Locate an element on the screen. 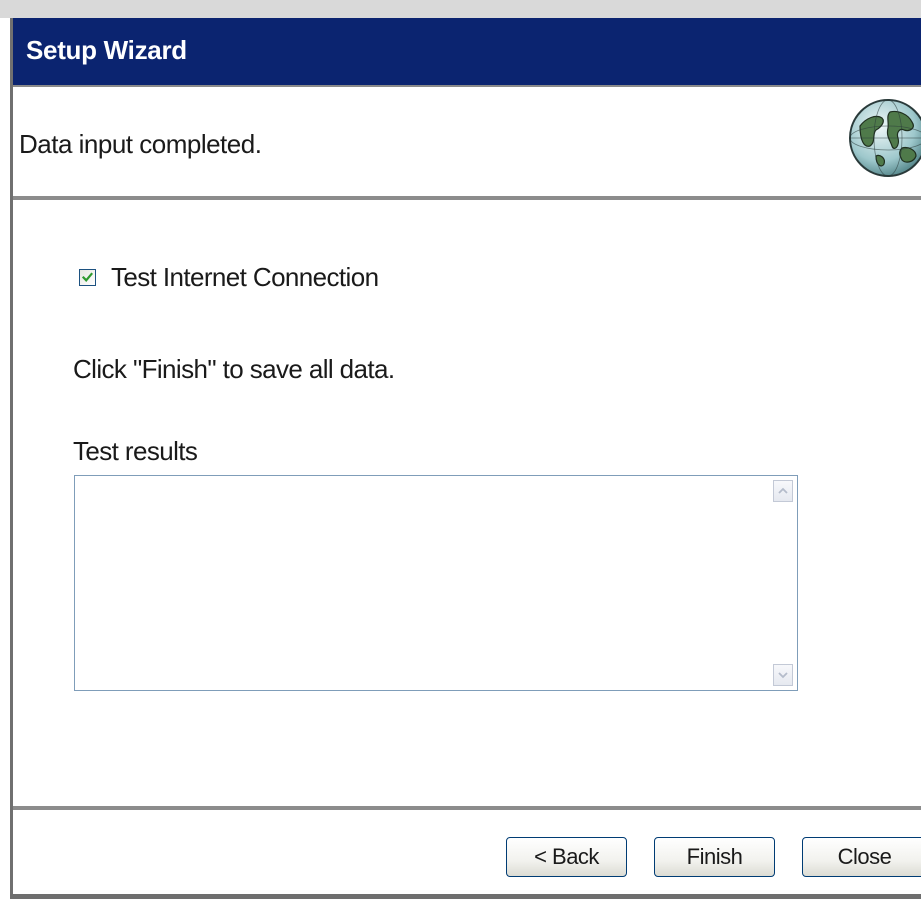  chevron-up-icon is located at coordinates (783, 490).